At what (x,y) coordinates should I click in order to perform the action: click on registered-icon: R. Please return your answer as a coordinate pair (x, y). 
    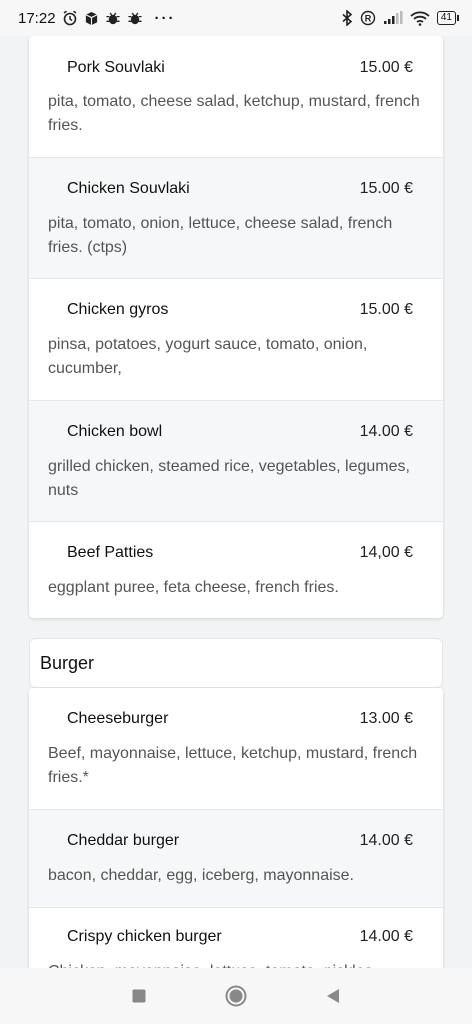
    Looking at the image, I should click on (368, 18).